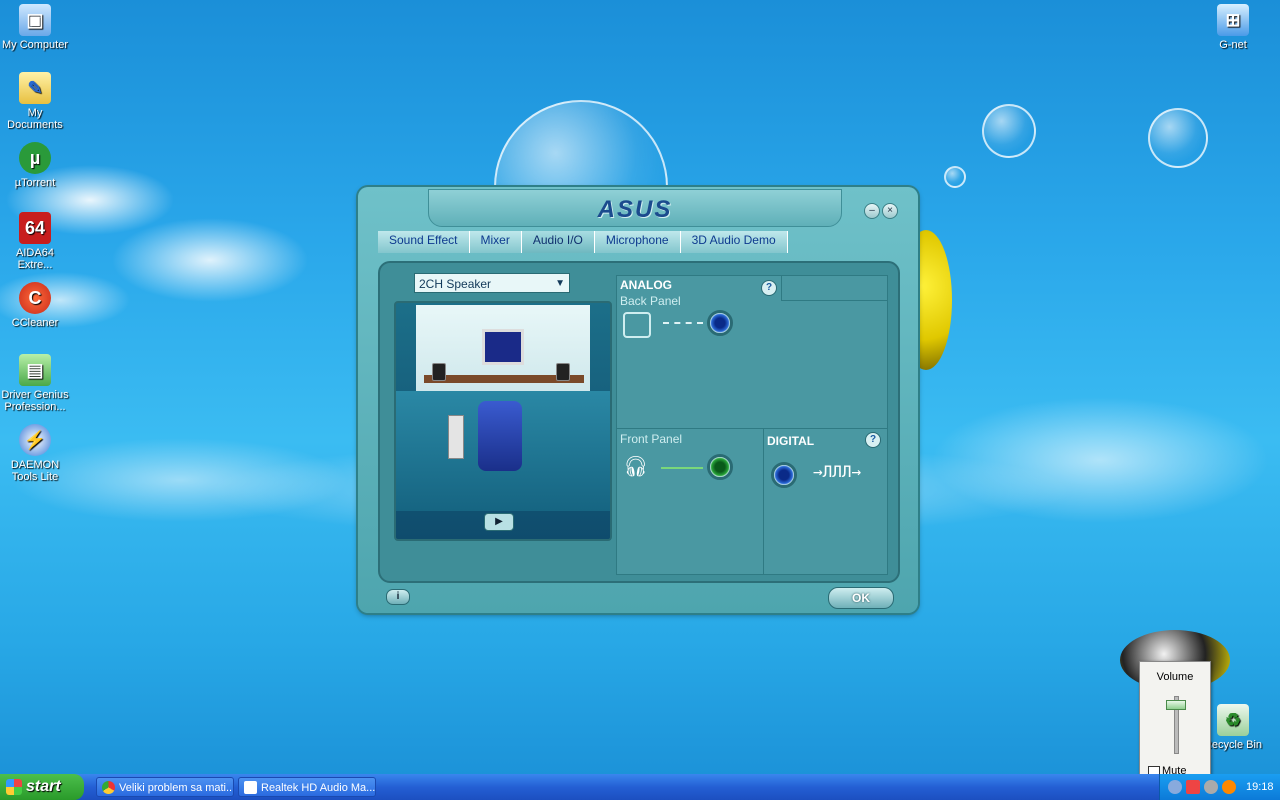 This screenshot has height=800, width=1280. What do you see at coordinates (651, 439) in the screenshot?
I see `front-panel-label: Front Panel` at bounding box center [651, 439].